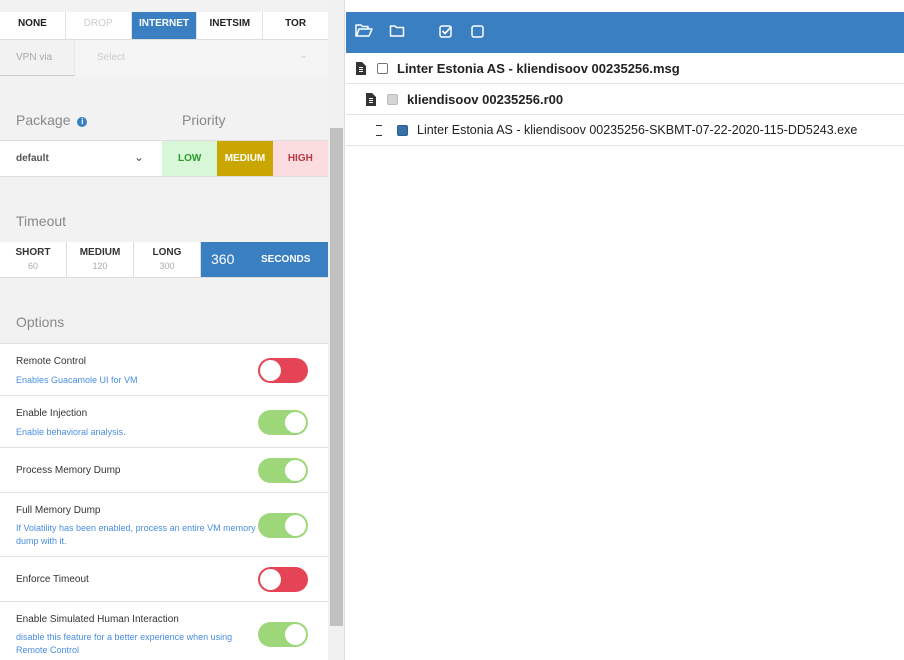 This screenshot has height=660, width=904. I want to click on file-tree-toolbar, so click(625, 32).